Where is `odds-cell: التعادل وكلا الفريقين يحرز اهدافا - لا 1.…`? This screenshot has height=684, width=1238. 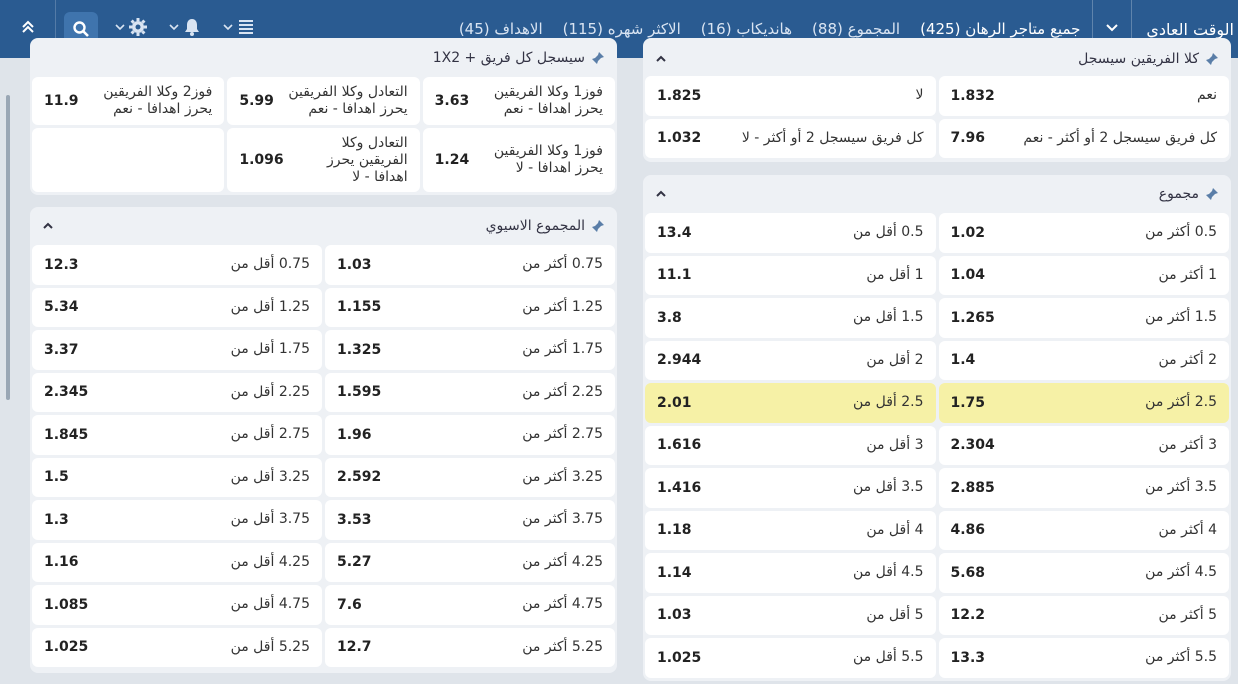
odds-cell: التعادل وكلا الفريقين يحرز اهدافا - لا 1.… is located at coordinates (323, 160).